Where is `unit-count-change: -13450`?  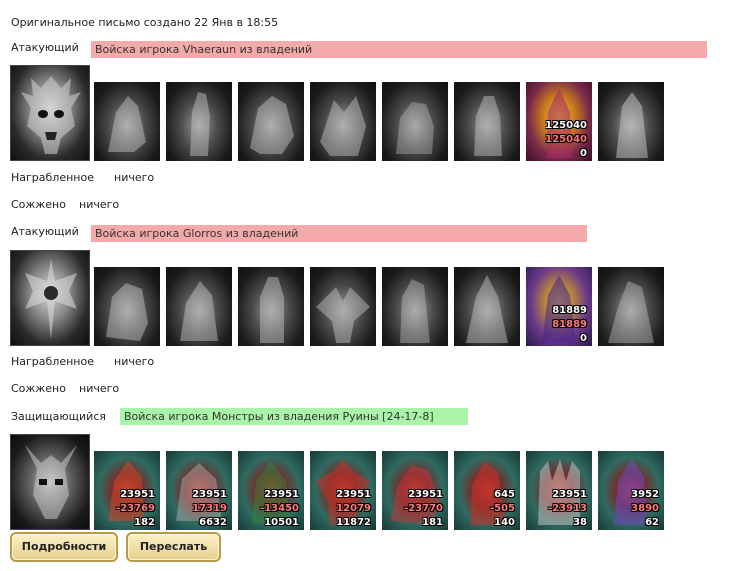
unit-count-change: -13450 is located at coordinates (279, 508).